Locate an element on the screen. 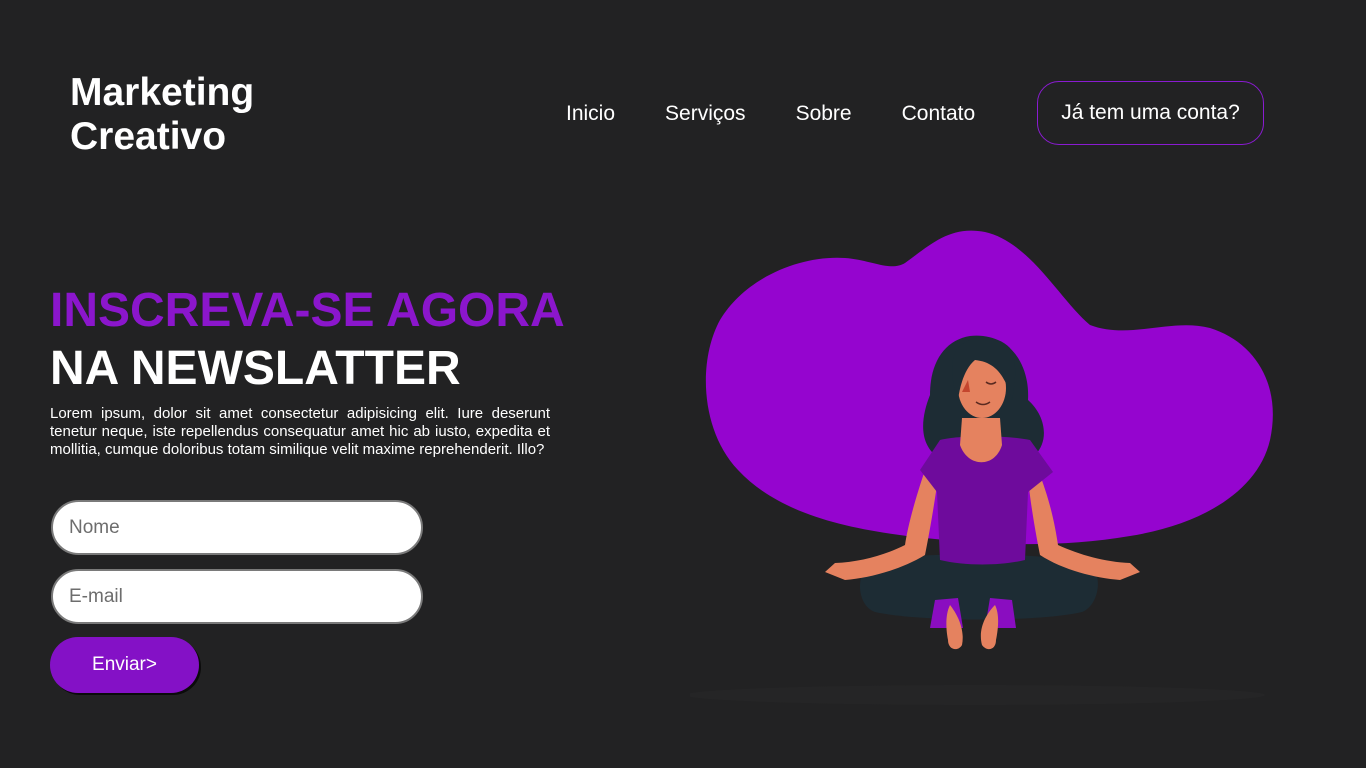 This screenshot has height=768, width=1366. nav-link-inicio: Inicio is located at coordinates (590, 114).